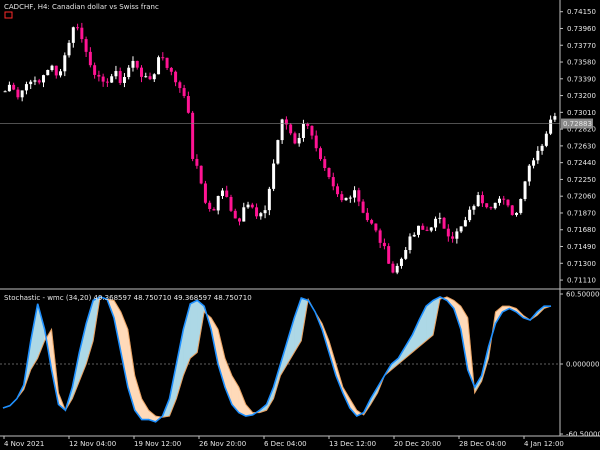  Describe the element at coordinates (581, 12) in the screenshot. I see `price-tick-label: 0.74150` at that location.